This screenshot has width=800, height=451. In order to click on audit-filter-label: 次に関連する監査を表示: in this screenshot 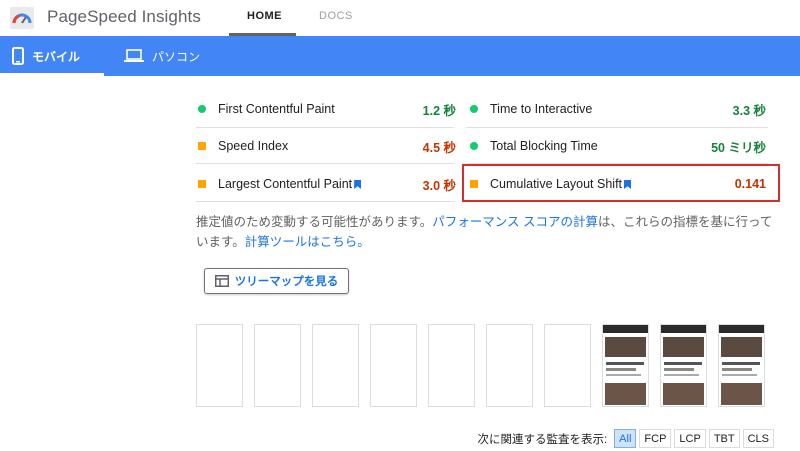, I will do `click(542, 439)`.